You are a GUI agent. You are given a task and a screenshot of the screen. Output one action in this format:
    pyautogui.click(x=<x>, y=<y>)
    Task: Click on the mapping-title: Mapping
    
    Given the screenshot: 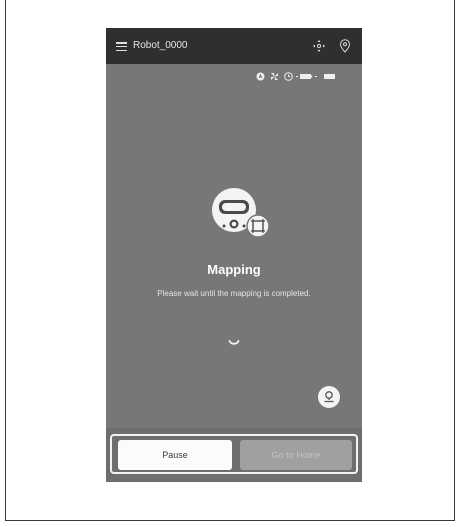 What is the action you would take?
    pyautogui.click(x=234, y=269)
    